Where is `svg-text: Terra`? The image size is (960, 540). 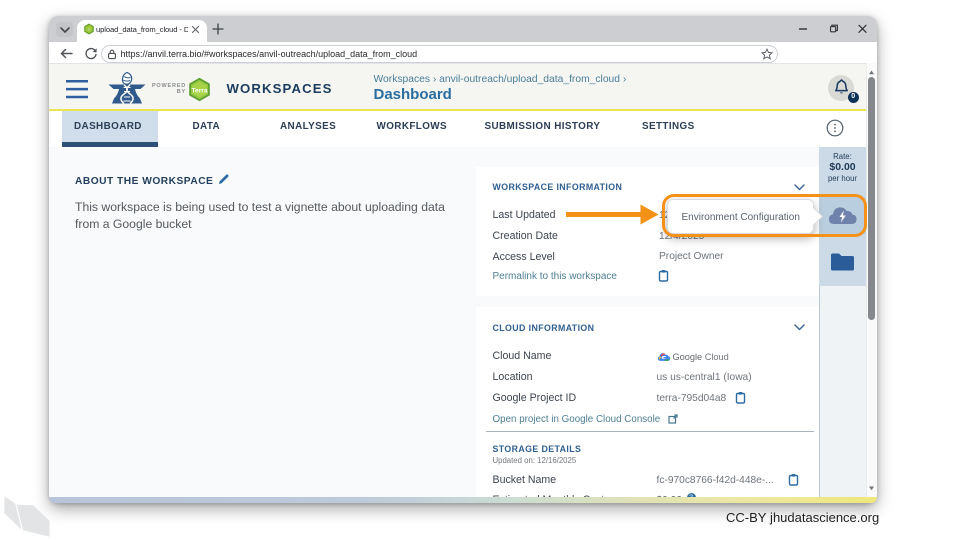 svg-text: Terra is located at coordinates (199, 91).